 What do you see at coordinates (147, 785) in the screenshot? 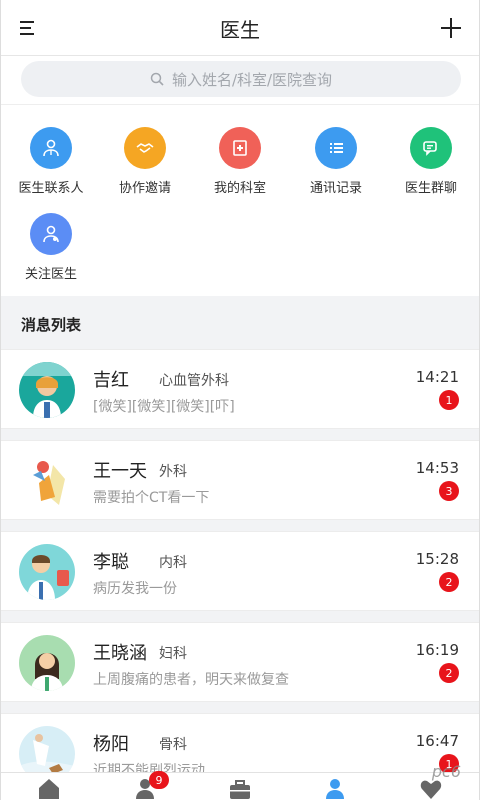
I see `tab-patients: 9` at bounding box center [147, 785].